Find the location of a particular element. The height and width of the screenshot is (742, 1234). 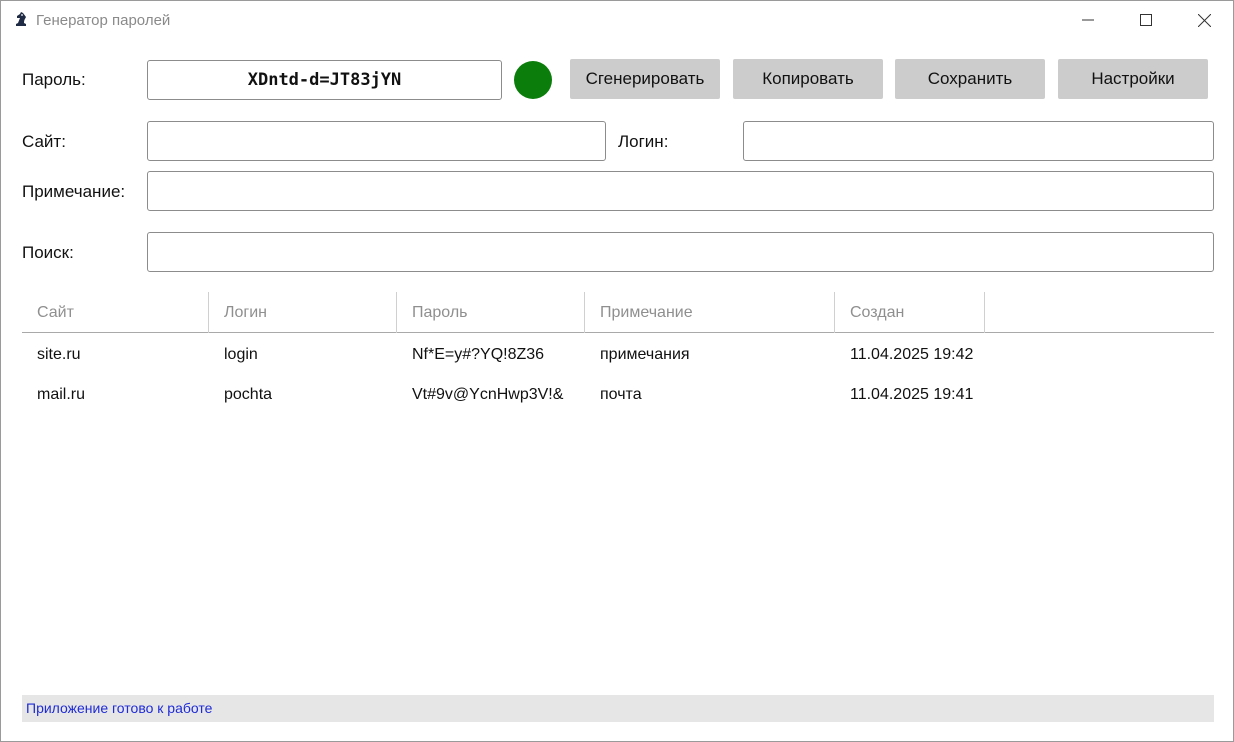

minimize-button is located at coordinates (1088, 20).